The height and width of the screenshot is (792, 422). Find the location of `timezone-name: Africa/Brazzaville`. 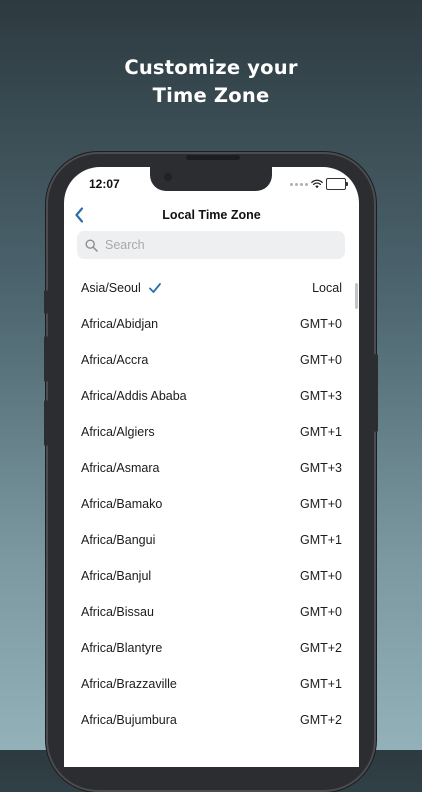

timezone-name: Africa/Brazzaville is located at coordinates (129, 684).